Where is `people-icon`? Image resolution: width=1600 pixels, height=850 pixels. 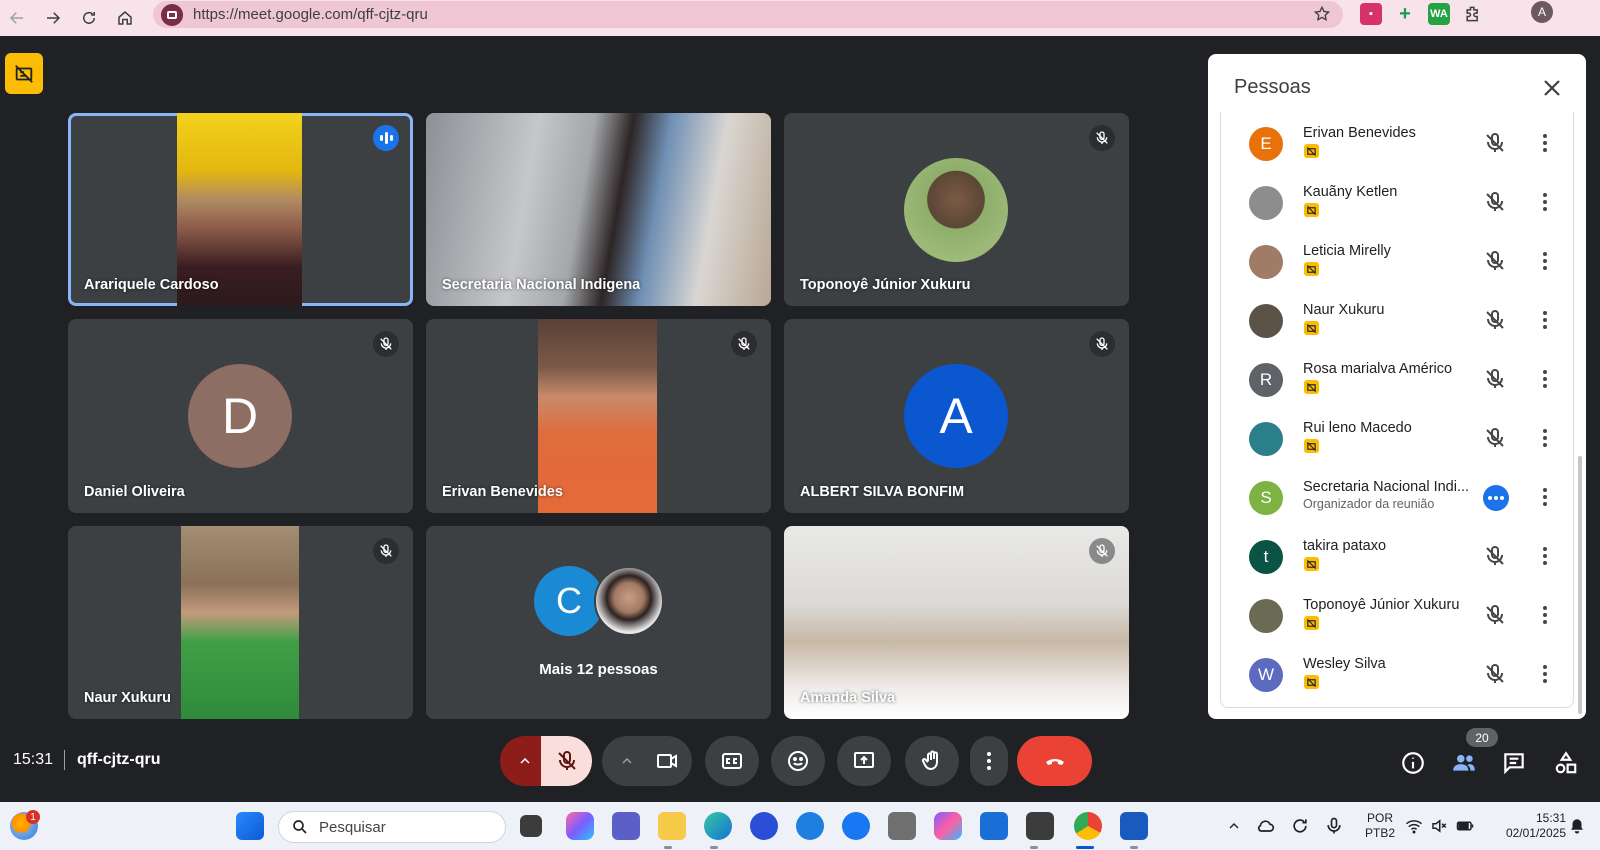 people-icon is located at coordinates (1464, 763).